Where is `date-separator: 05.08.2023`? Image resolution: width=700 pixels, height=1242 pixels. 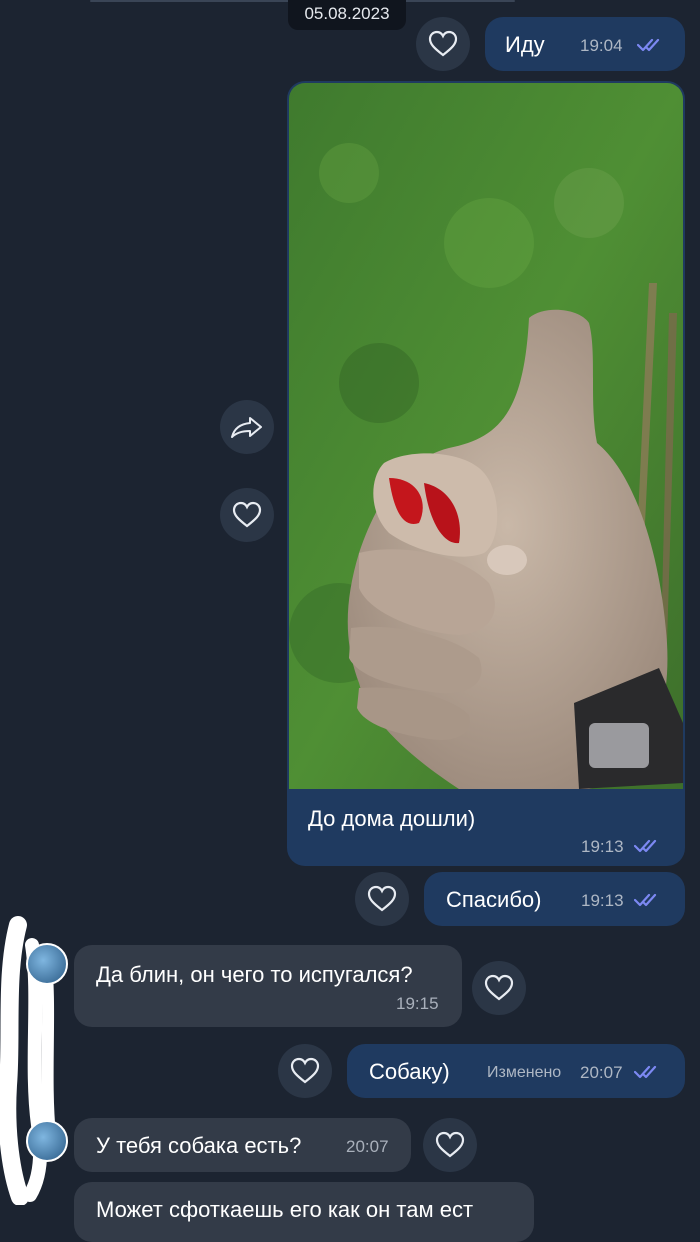 date-separator: 05.08.2023 is located at coordinates (347, 15).